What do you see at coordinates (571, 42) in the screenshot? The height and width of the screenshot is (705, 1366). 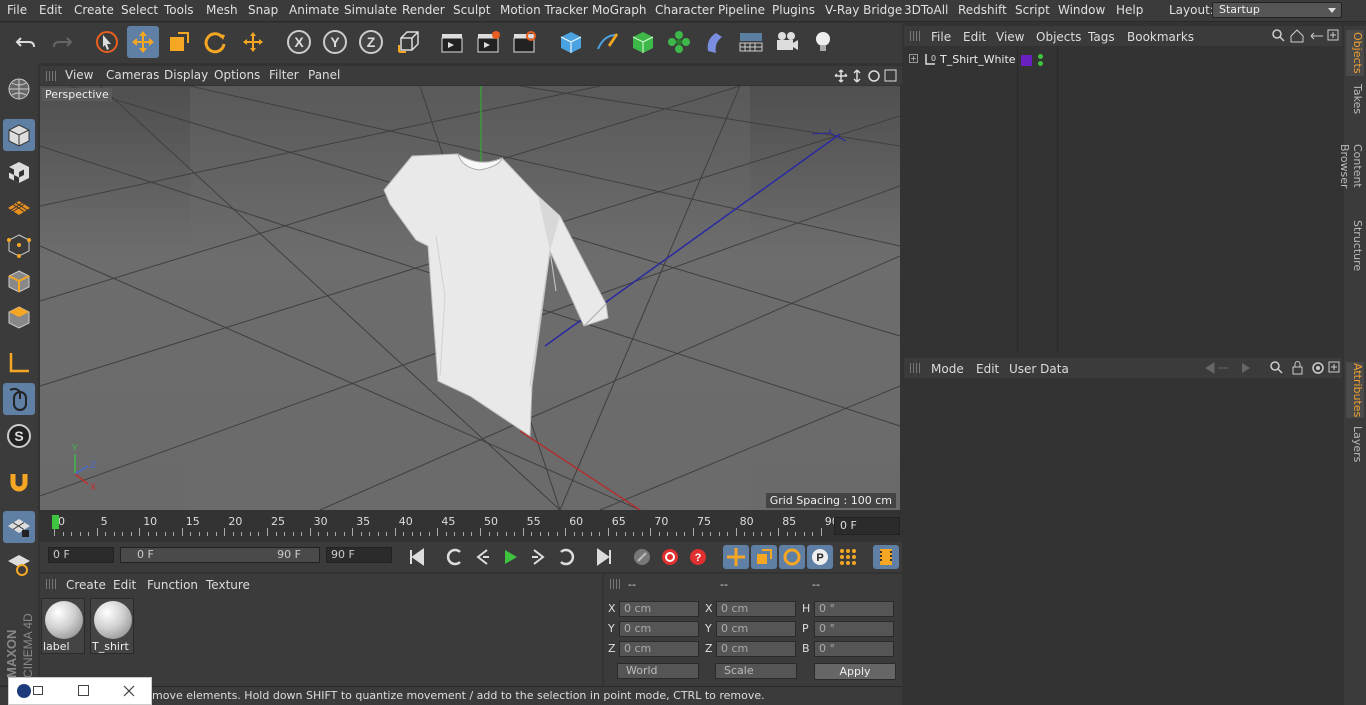 I see `cube-primitive-button` at bounding box center [571, 42].